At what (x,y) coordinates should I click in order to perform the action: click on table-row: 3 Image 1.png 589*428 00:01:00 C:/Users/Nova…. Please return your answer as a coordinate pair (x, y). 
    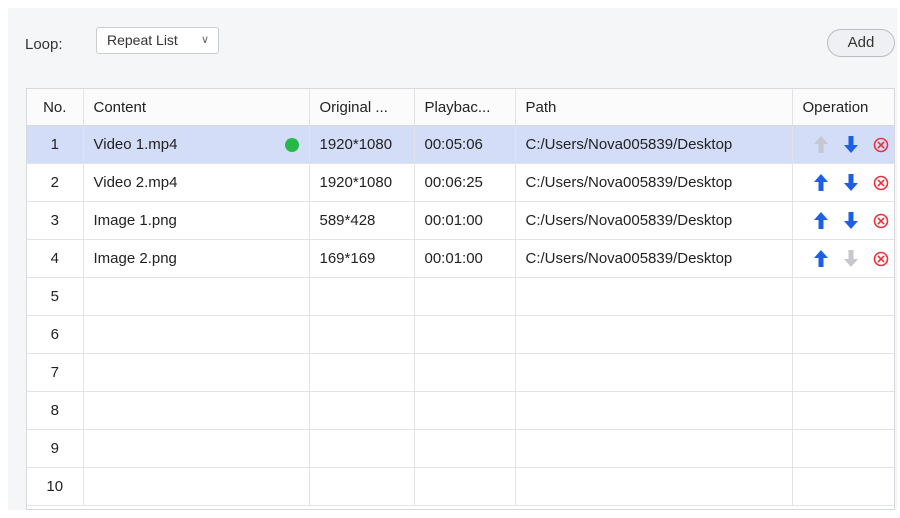
    Looking at the image, I should click on (461, 220).